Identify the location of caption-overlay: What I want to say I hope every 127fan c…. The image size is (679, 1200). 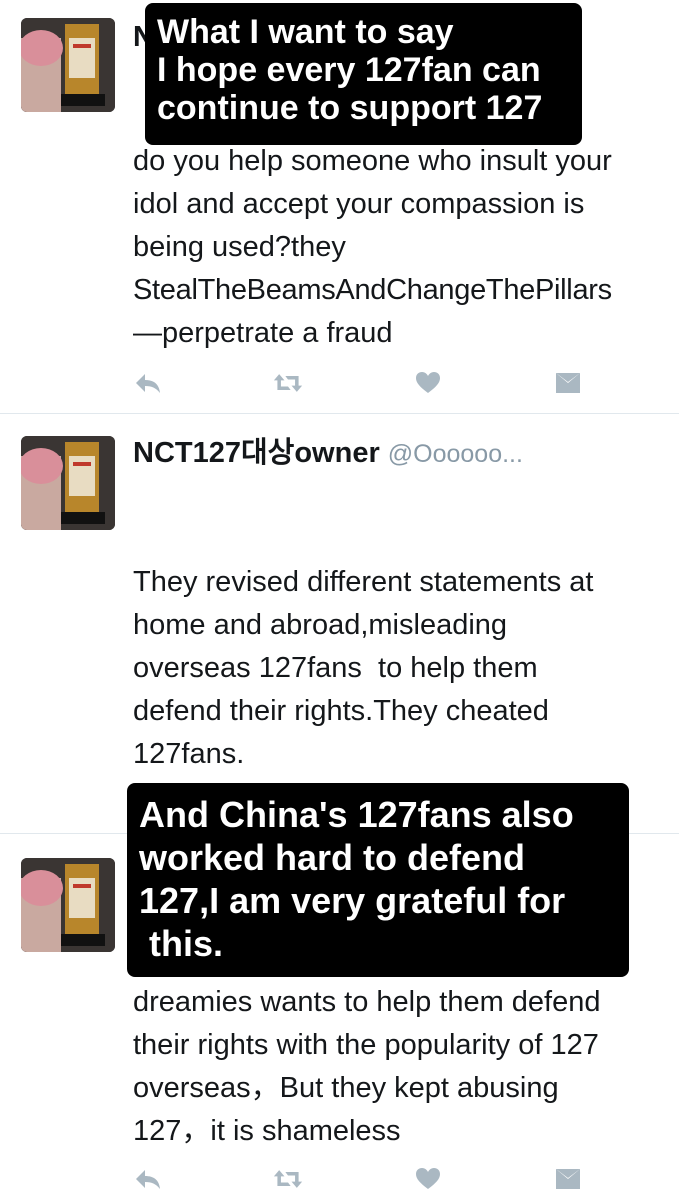
(363, 74).